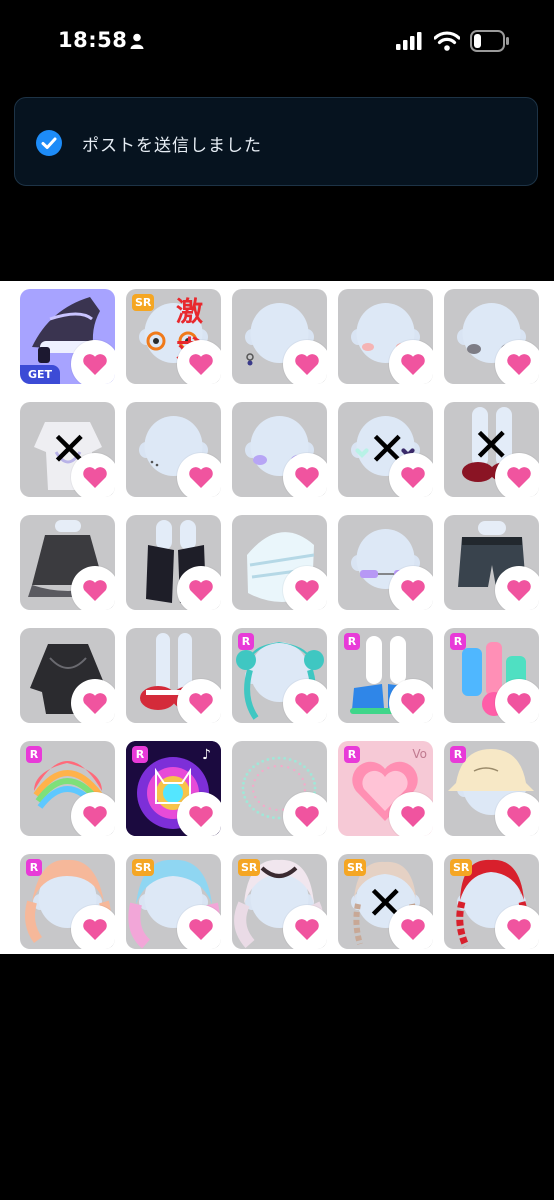 The width and height of the screenshot is (554, 1200). What do you see at coordinates (40, 374) in the screenshot?
I see `get-badge: GET` at bounding box center [40, 374].